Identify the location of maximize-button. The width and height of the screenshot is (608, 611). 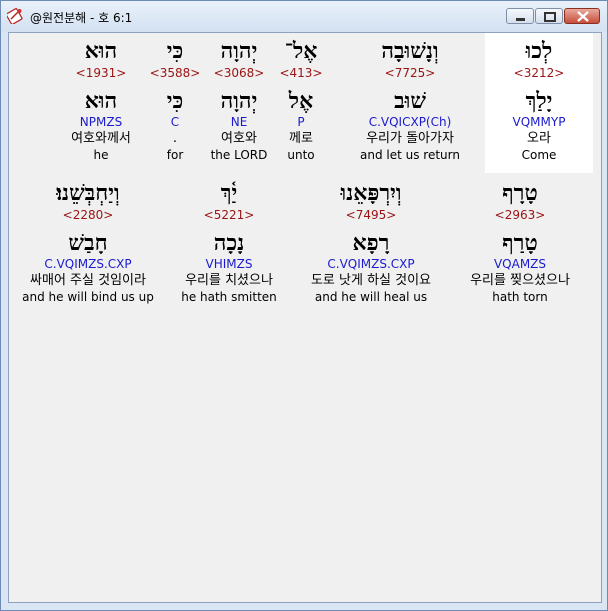
(549, 16).